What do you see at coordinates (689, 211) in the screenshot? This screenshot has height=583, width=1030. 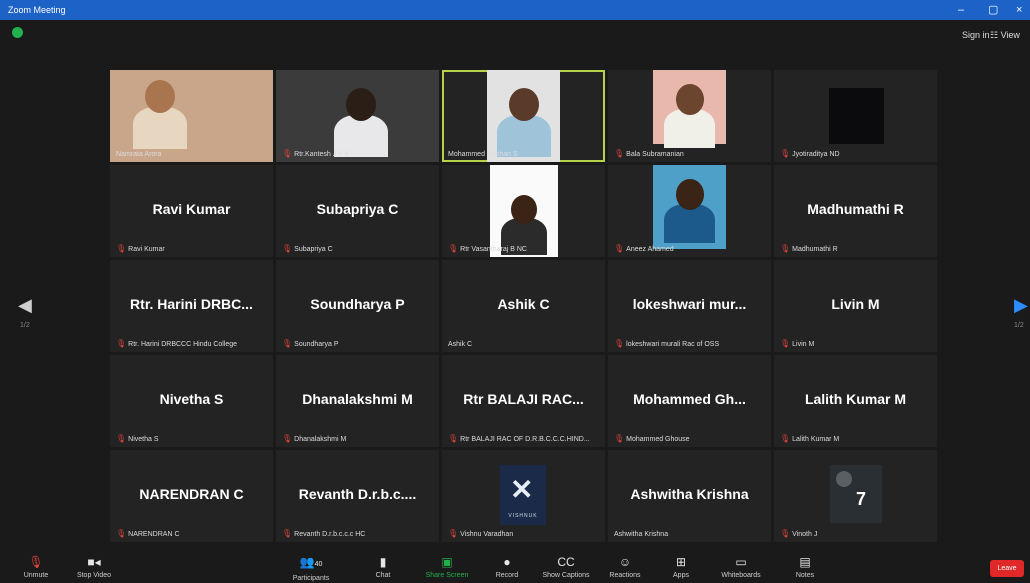 I see `participant-tile: 🎙 Aneez Ahamed` at bounding box center [689, 211].